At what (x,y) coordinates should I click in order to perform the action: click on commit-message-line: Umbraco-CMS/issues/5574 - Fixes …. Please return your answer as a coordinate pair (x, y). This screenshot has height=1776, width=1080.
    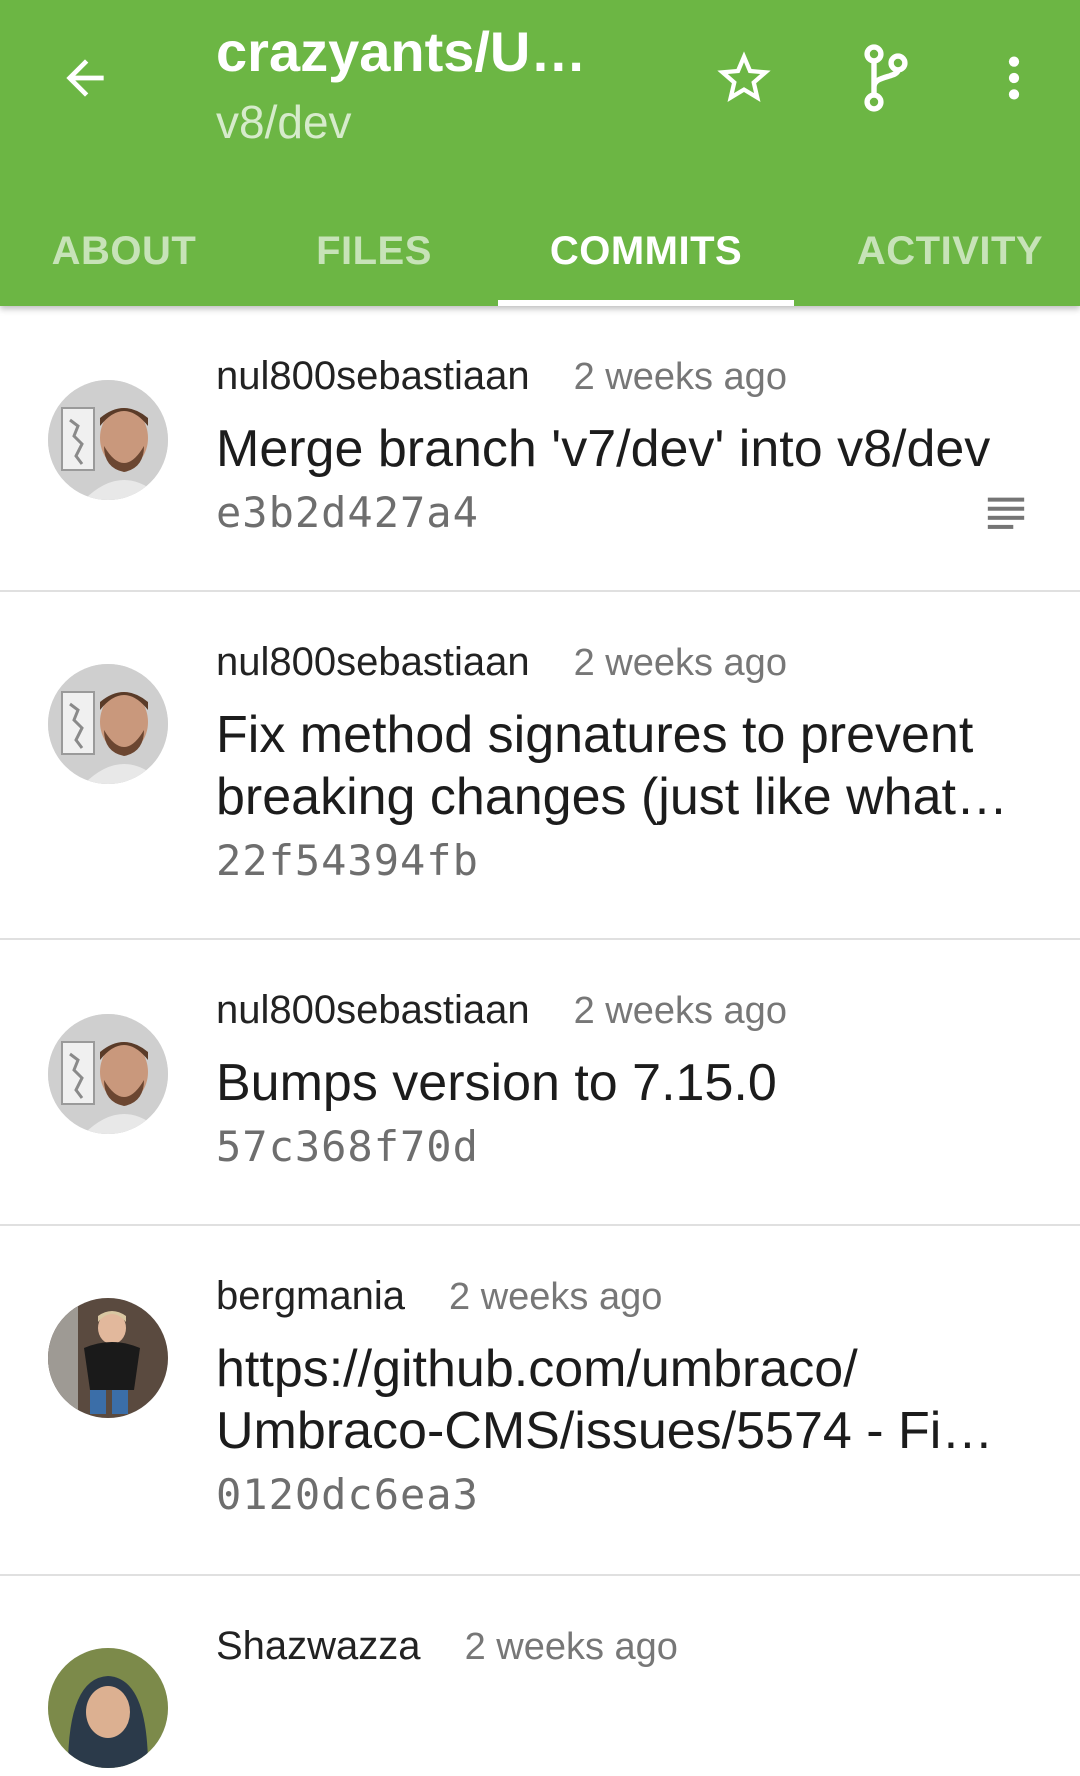
    Looking at the image, I should click on (616, 1431).